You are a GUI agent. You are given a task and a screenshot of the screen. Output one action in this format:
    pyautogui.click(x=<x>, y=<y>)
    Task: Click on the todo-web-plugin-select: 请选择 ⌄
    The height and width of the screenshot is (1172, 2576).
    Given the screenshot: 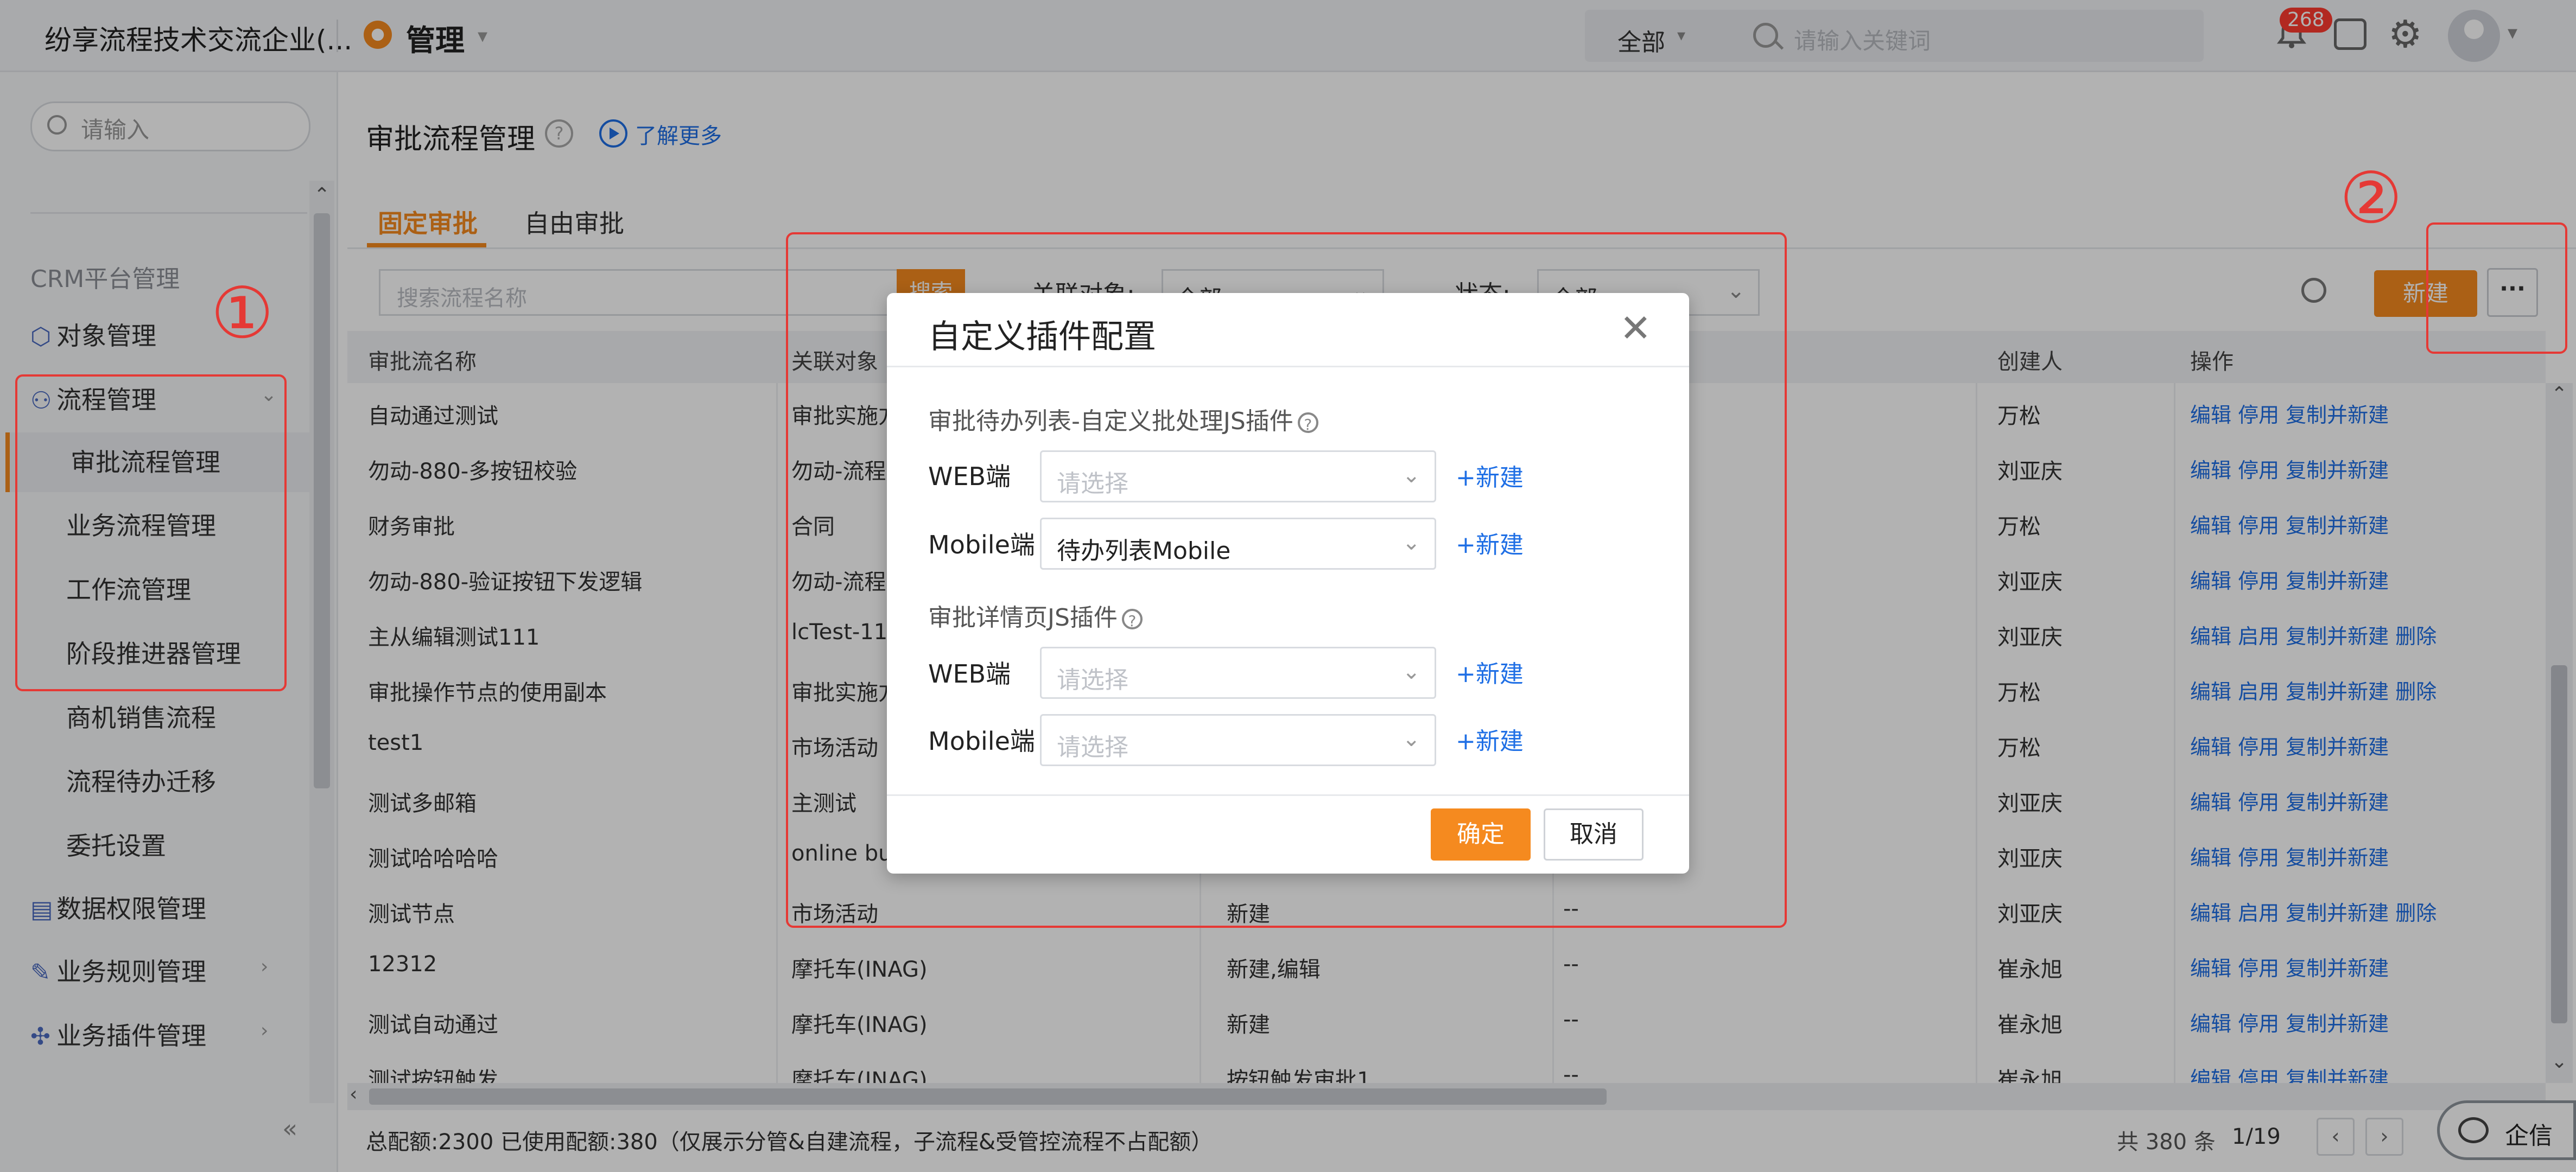 What is the action you would take?
    pyautogui.click(x=1238, y=476)
    